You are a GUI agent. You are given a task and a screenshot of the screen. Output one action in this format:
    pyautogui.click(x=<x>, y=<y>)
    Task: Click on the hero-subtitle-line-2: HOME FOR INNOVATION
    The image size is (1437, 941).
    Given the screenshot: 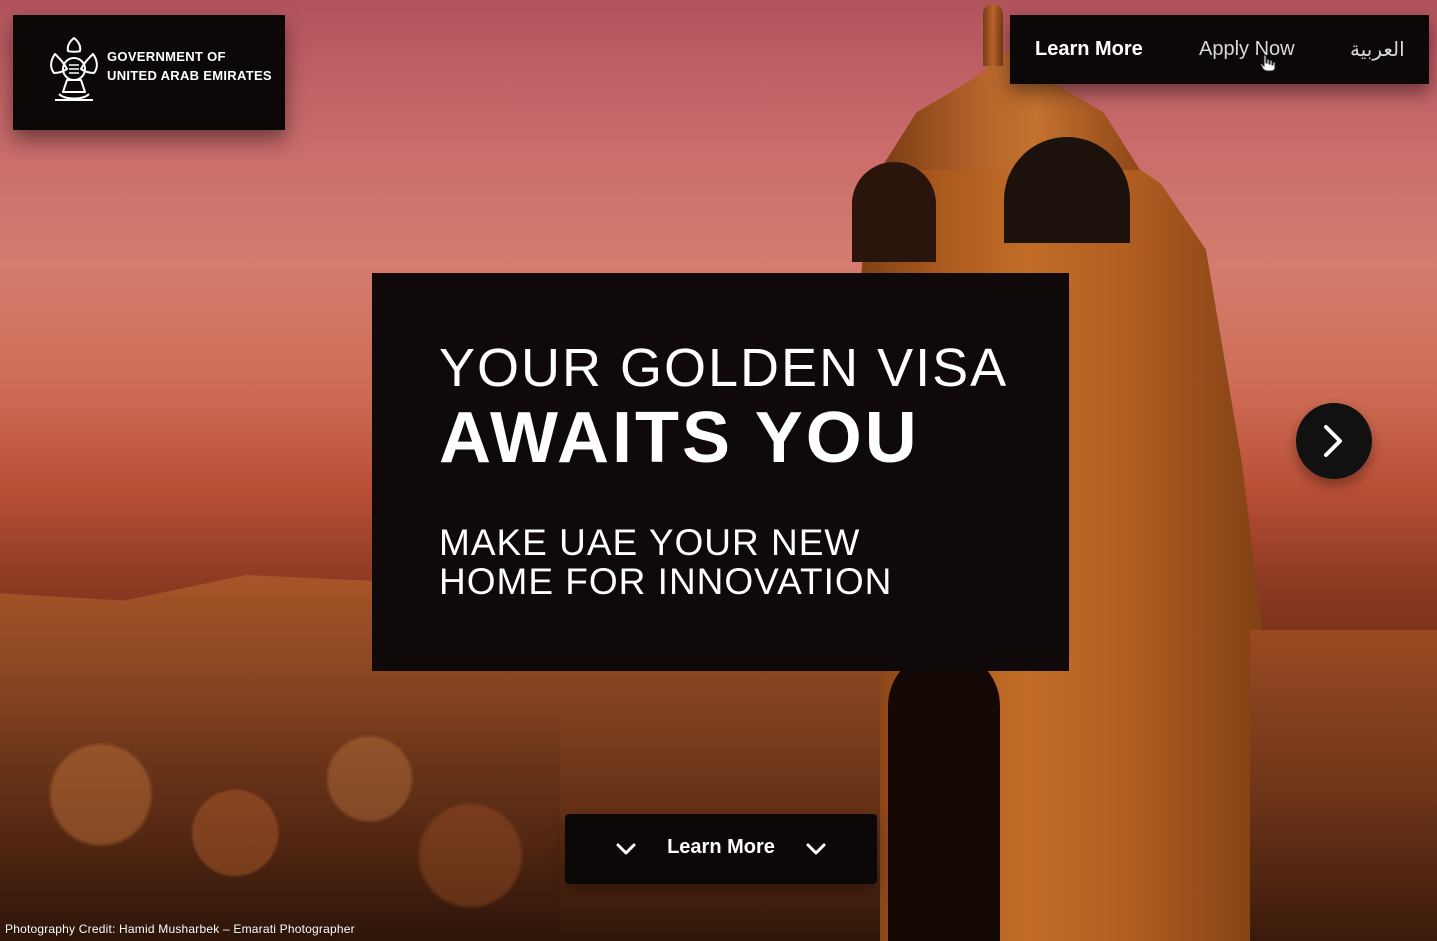 What is the action you would take?
    pyautogui.click(x=666, y=581)
    